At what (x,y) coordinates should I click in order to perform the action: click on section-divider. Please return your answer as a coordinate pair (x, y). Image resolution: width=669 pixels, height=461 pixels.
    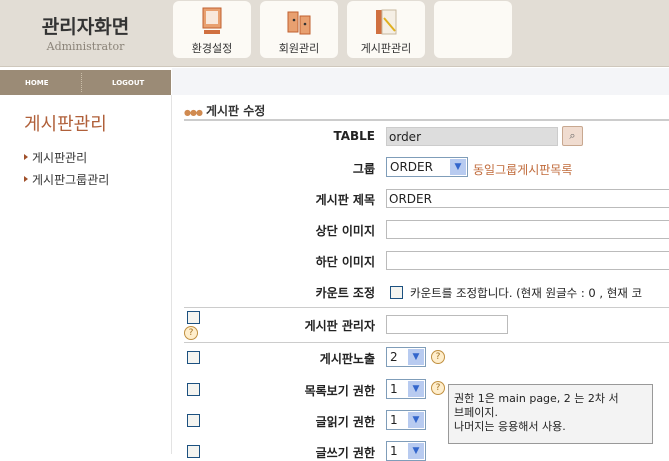
    Looking at the image, I should click on (426, 120).